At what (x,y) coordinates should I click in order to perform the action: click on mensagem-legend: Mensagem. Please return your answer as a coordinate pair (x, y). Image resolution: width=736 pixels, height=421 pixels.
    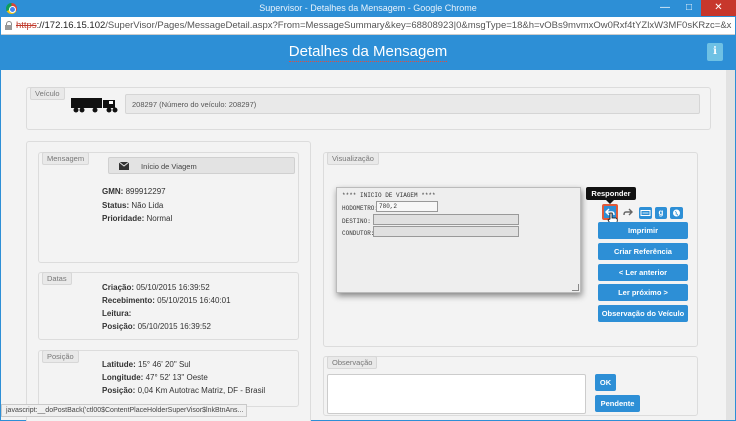
    Looking at the image, I should click on (66, 158).